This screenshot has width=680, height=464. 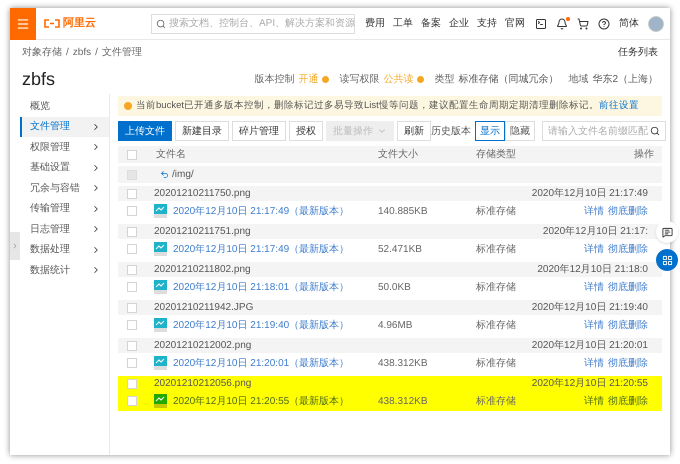 What do you see at coordinates (64, 126) in the screenshot?
I see `sidebar-item: 文件管理` at bounding box center [64, 126].